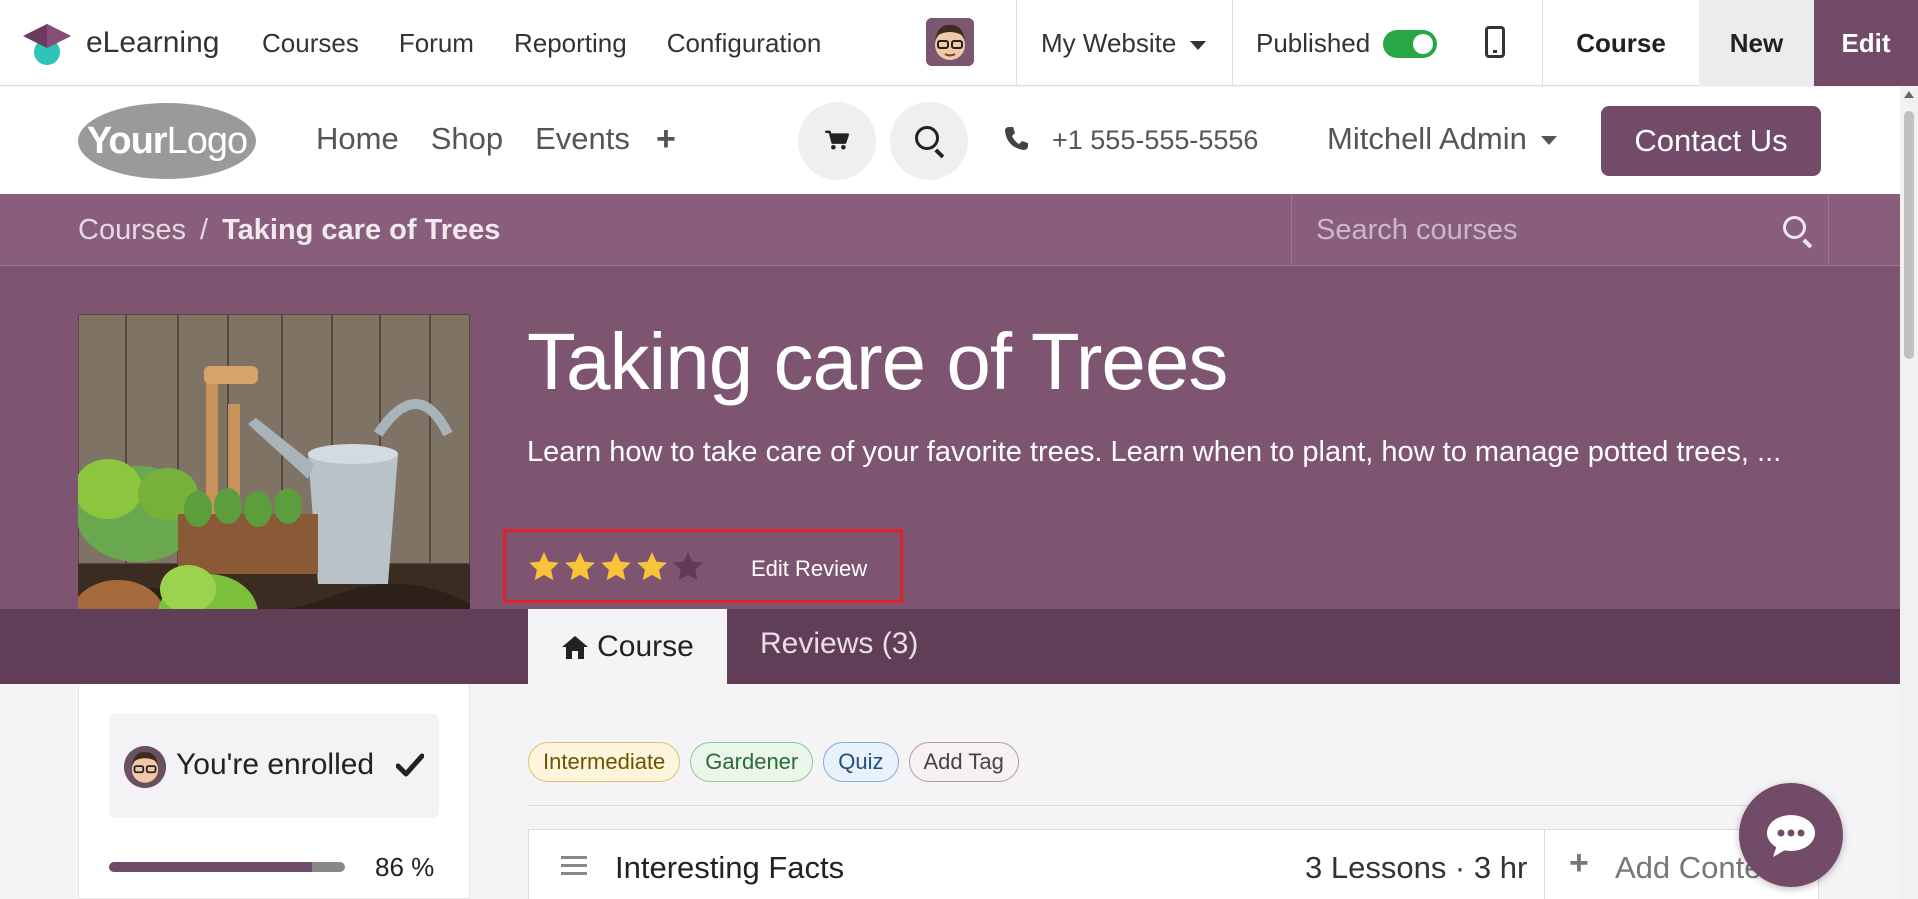 This screenshot has width=1918, height=899. I want to click on nav-shop: Shop, so click(467, 139).